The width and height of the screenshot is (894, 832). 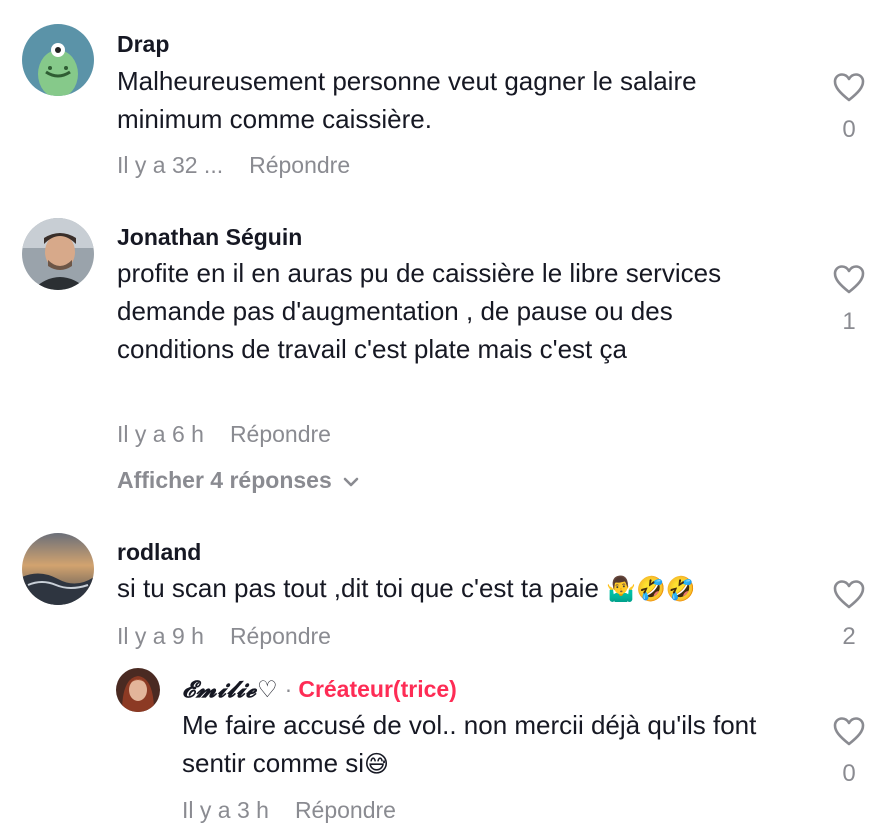 What do you see at coordinates (225, 810) in the screenshot?
I see `reply-timestamp: Il y a 3 h` at bounding box center [225, 810].